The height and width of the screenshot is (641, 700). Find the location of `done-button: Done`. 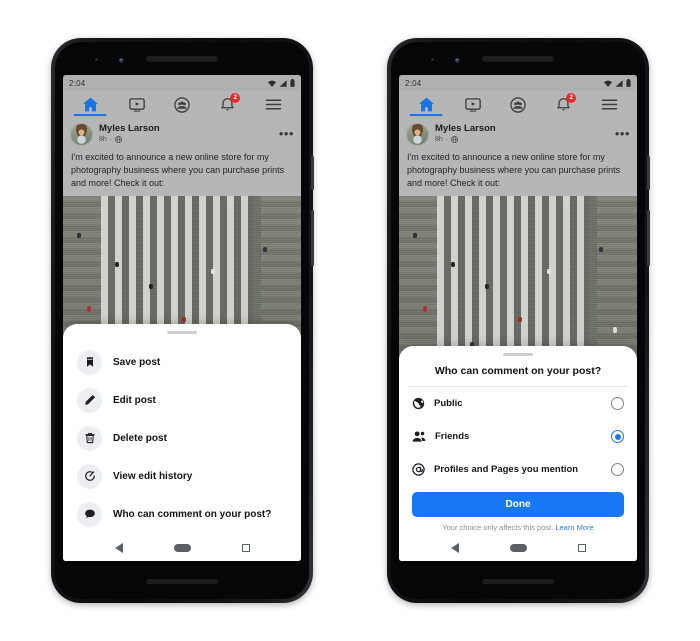

done-button: Done is located at coordinates (518, 504).